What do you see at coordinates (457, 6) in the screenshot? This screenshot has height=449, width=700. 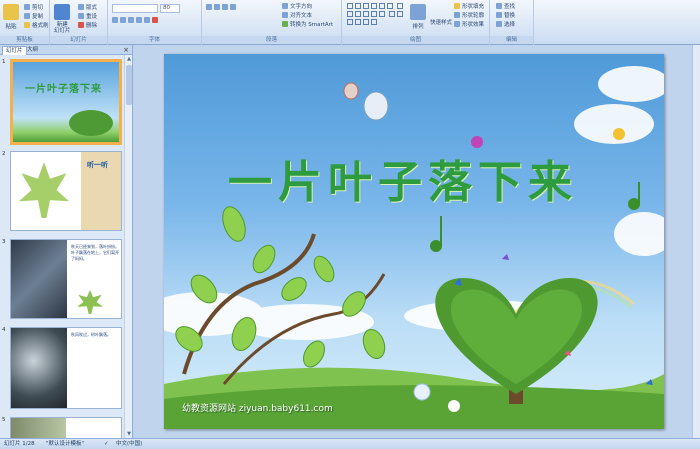 I see `fill-icon` at bounding box center [457, 6].